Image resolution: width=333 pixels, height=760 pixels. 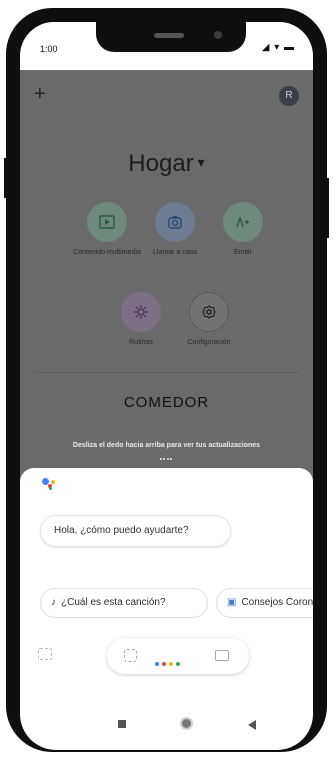 I want to click on routines-icon, so click(x=141, y=312).